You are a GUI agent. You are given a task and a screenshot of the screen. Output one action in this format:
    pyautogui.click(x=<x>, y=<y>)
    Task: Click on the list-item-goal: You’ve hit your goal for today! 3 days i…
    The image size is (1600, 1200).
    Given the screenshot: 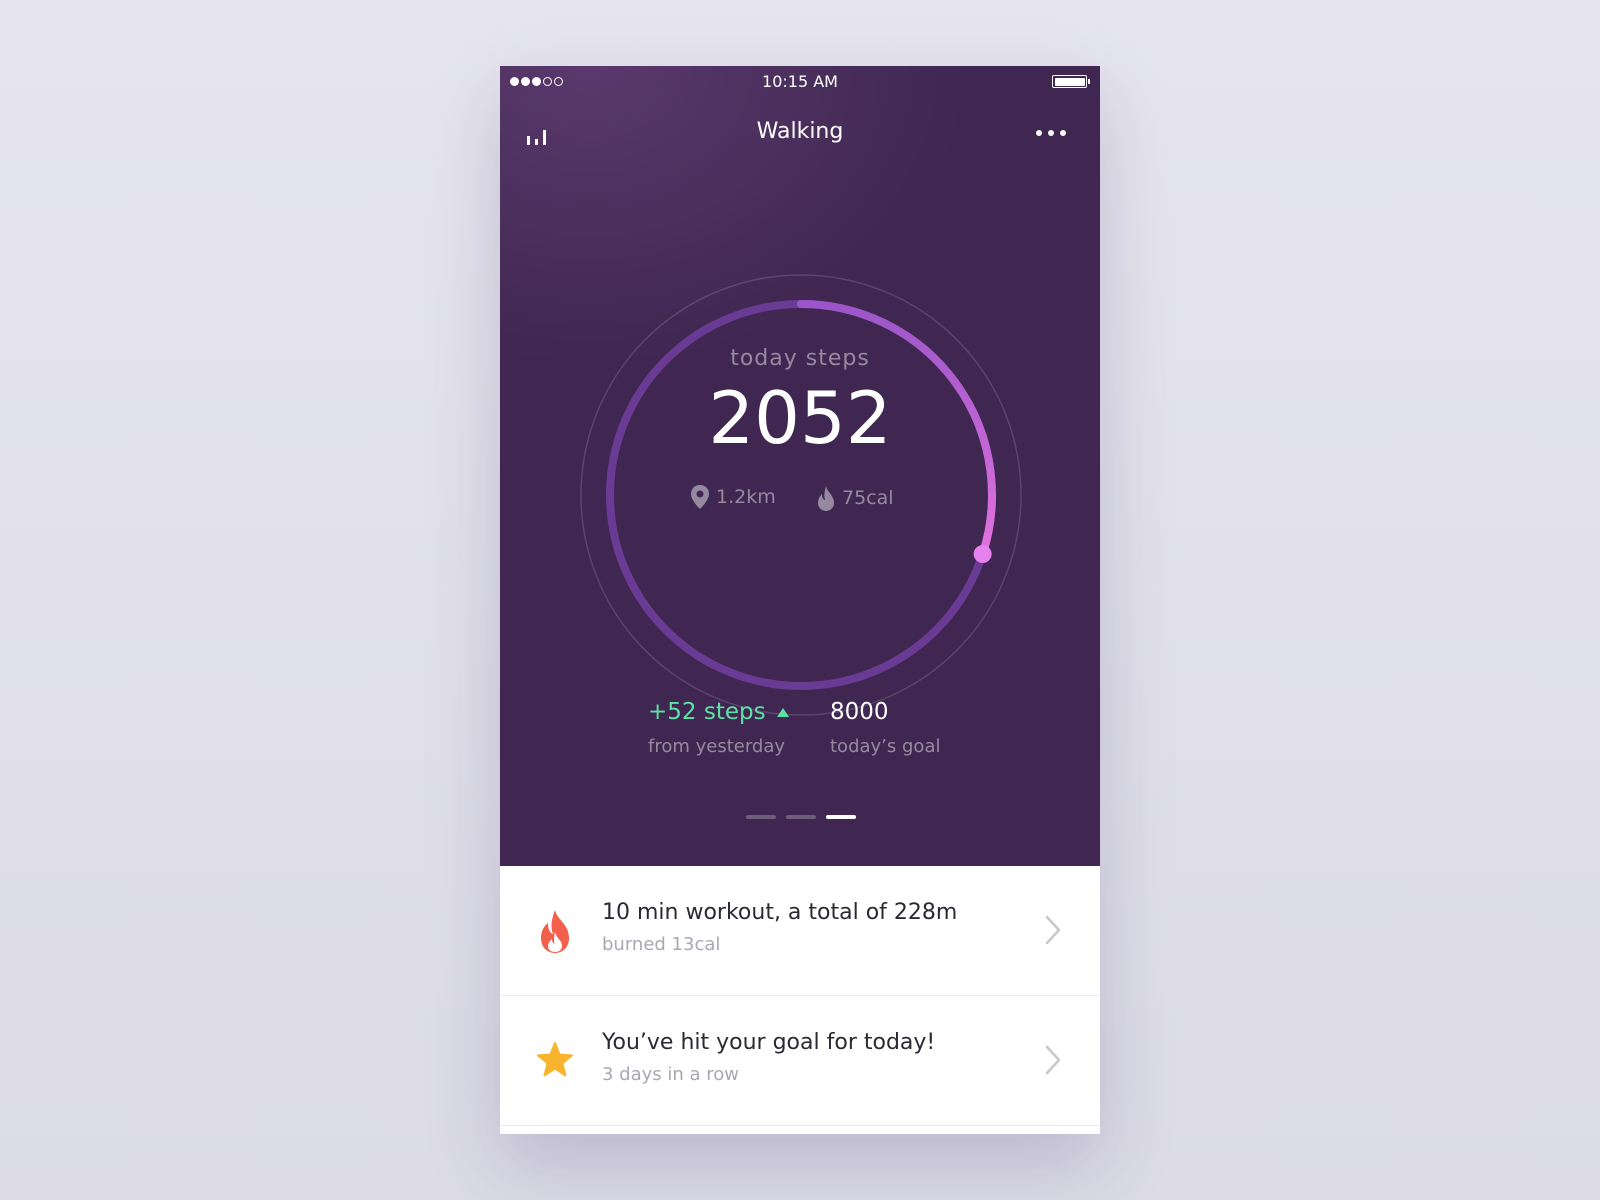 What is the action you would take?
    pyautogui.click(x=800, y=1061)
    